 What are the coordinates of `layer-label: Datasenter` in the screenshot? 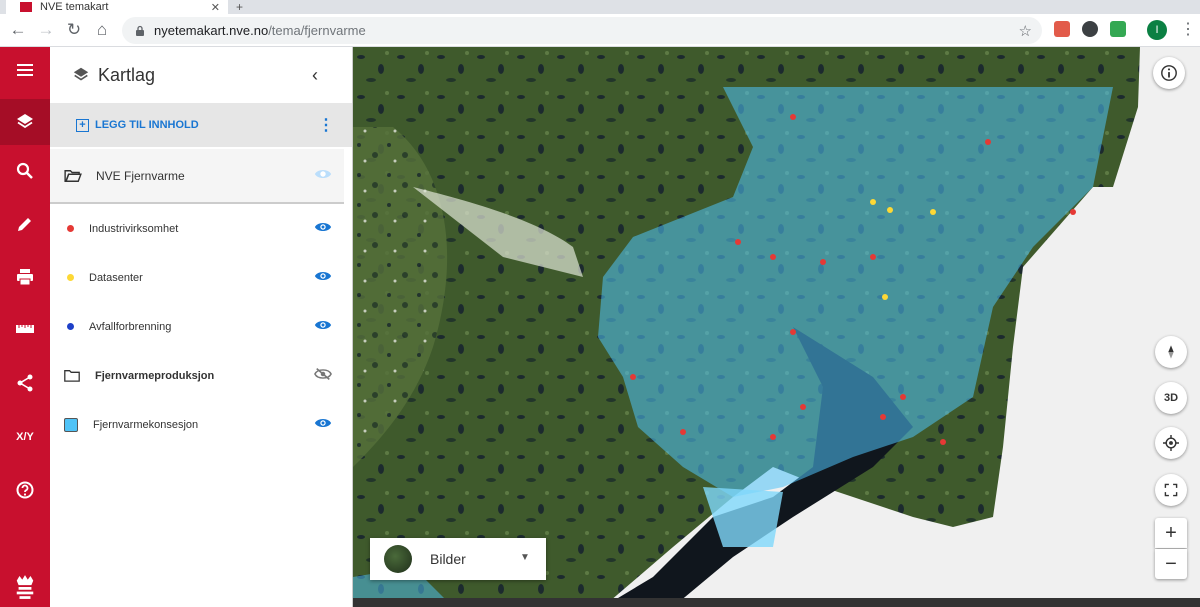 It's located at (116, 277).